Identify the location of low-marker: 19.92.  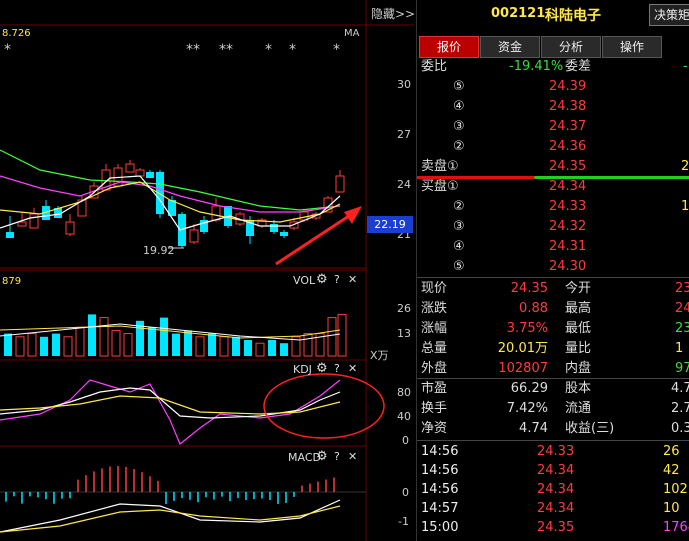
(159, 250).